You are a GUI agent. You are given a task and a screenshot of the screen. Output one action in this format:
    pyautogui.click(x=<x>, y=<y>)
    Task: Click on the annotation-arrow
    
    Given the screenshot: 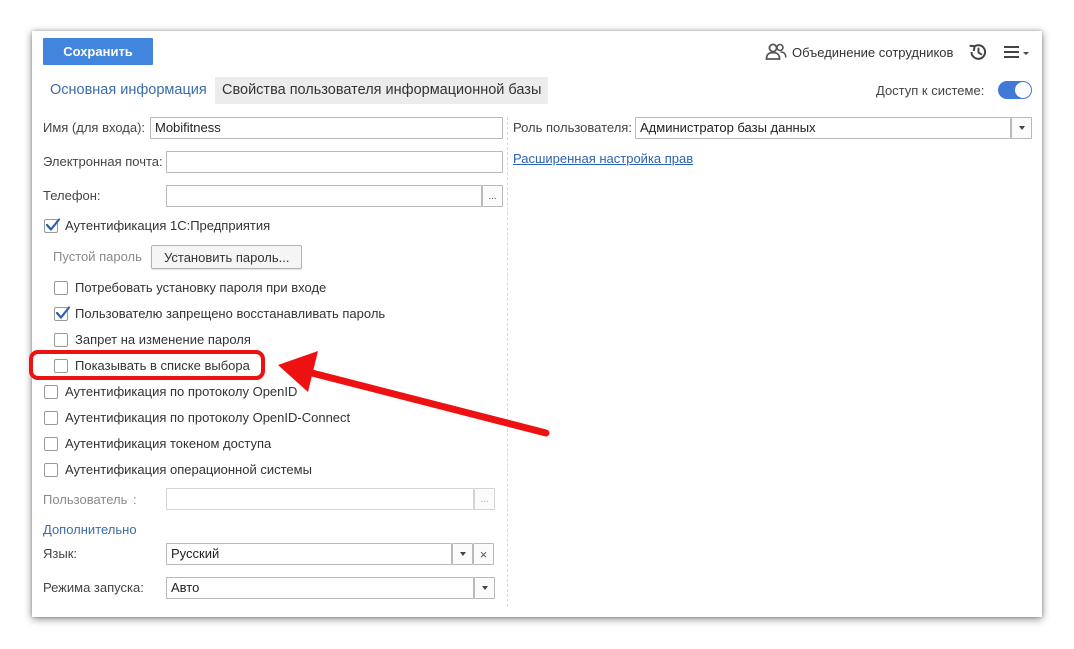 What is the action you would take?
    pyautogui.click(x=414, y=394)
    